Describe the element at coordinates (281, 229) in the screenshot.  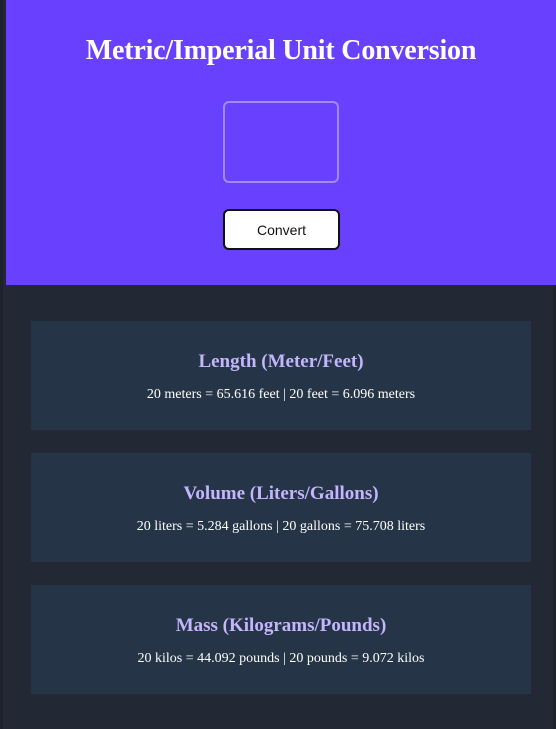
I see `convert-button: Convert` at that location.